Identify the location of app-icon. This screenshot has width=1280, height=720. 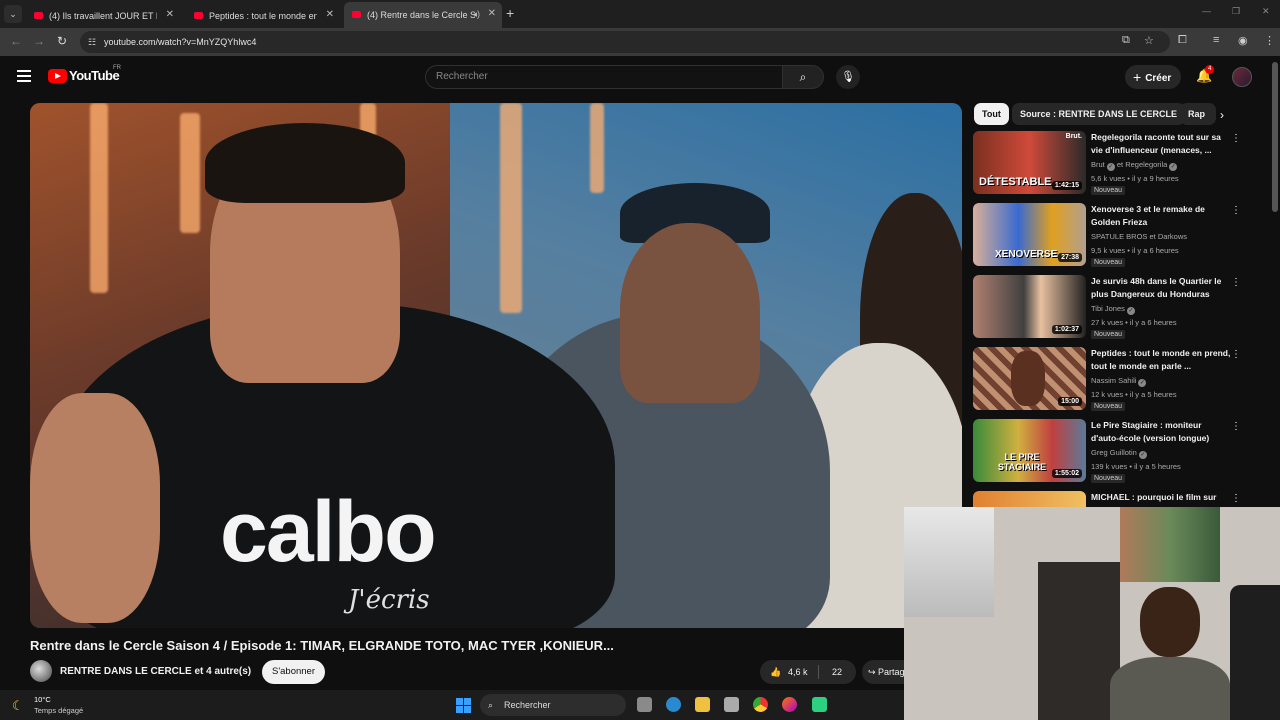
(819, 704).